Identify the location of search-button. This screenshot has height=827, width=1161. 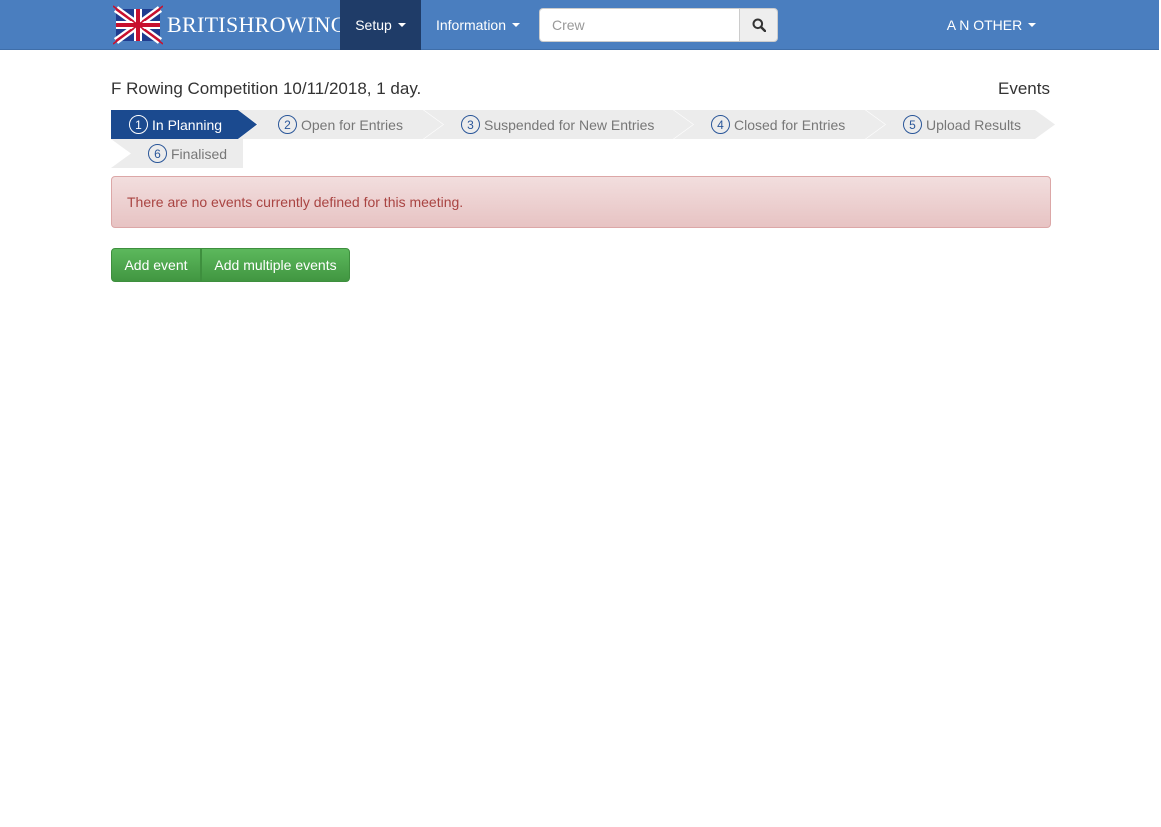
(758, 25).